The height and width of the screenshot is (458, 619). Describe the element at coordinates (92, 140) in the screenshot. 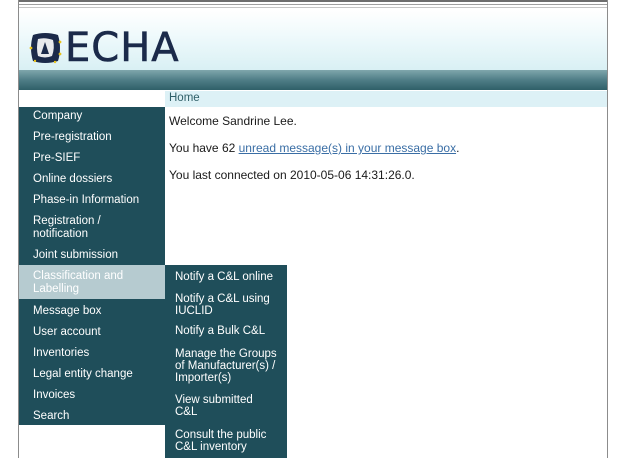

I see `sidebar-item-pre-registration: Pre-registration` at that location.